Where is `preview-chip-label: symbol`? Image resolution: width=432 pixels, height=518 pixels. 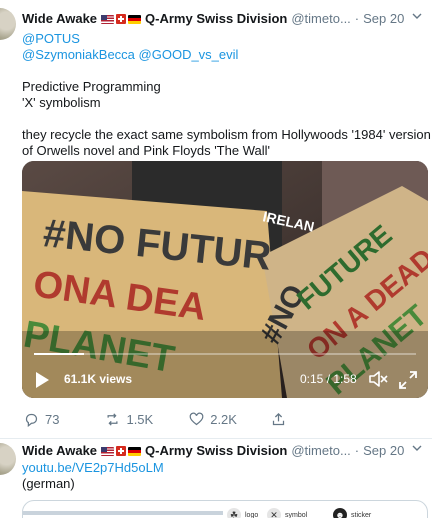
preview-chip-label: symbol is located at coordinates (296, 514).